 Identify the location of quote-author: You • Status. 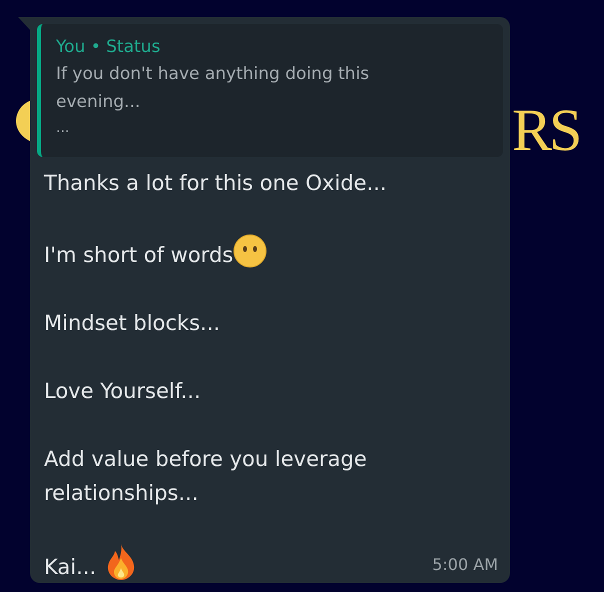
(109, 47).